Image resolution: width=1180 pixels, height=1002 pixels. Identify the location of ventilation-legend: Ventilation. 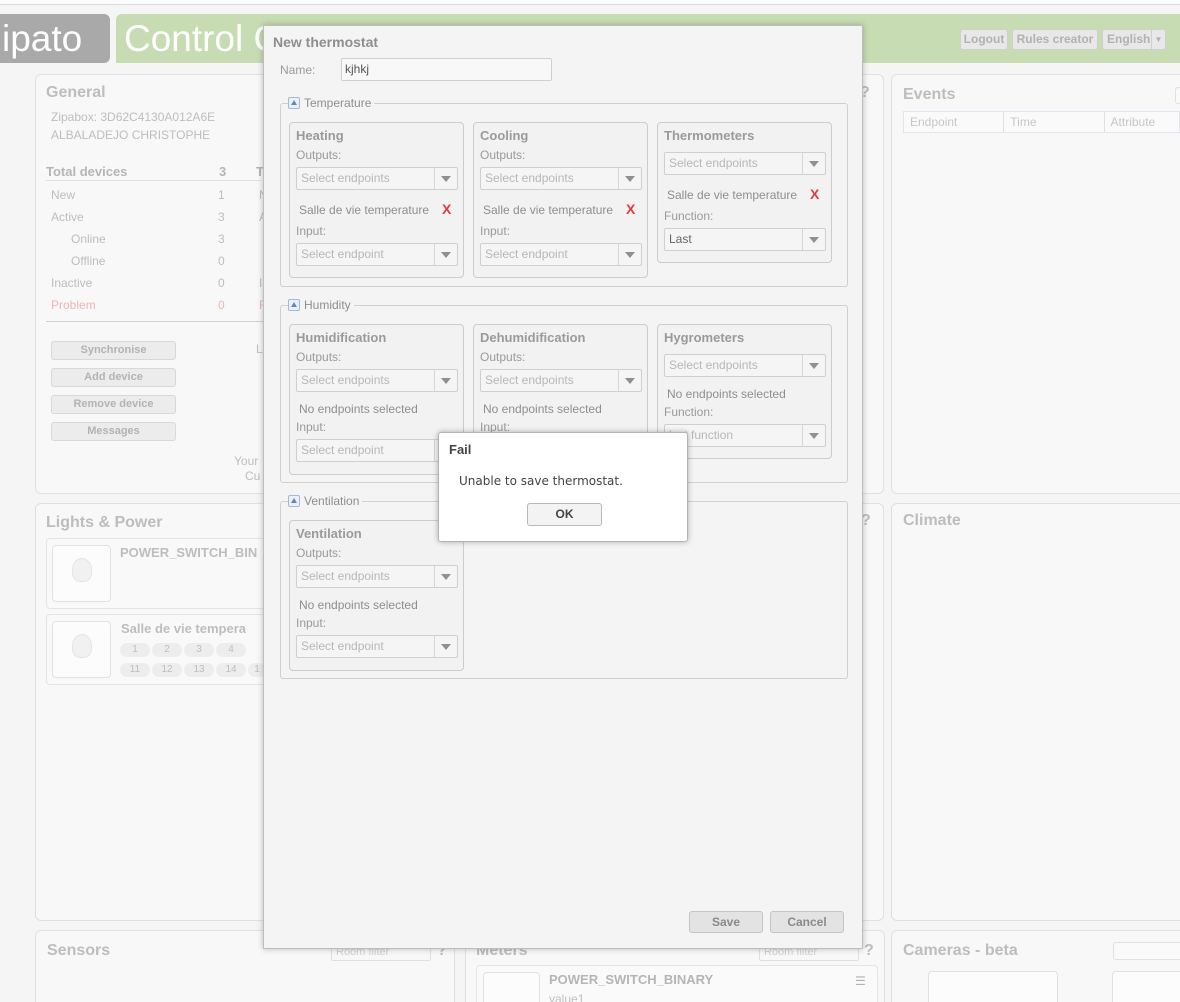
(325, 501).